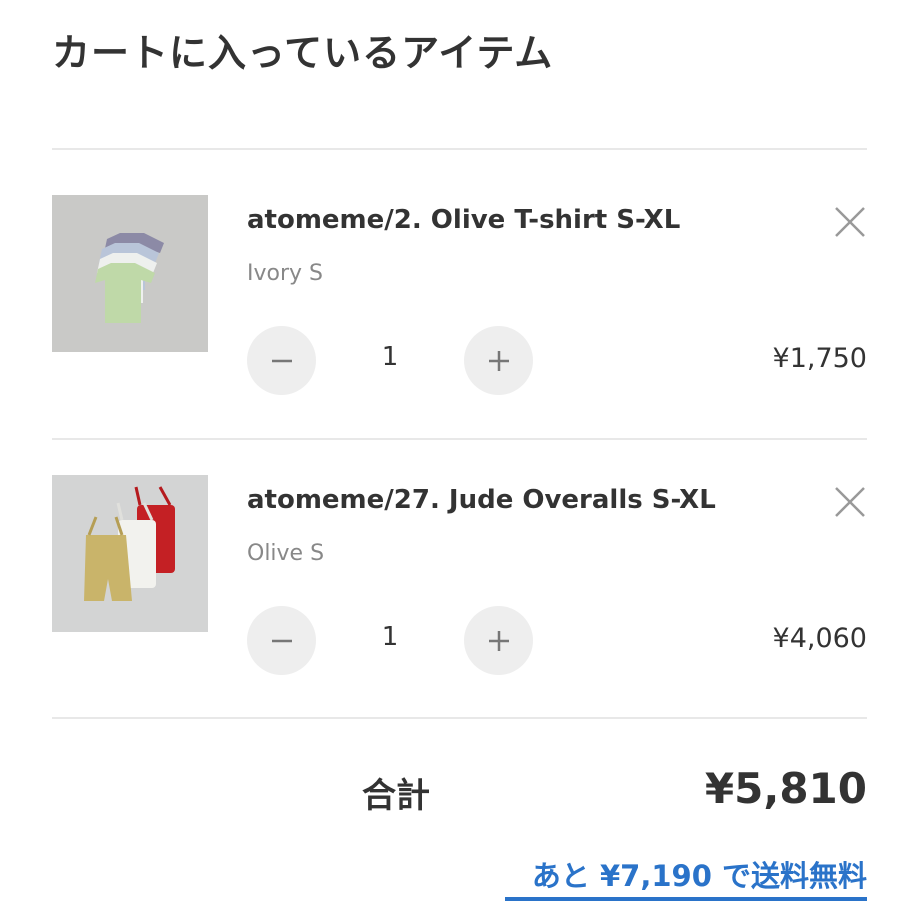 This screenshot has height=920, width=920. Describe the element at coordinates (396, 796) in the screenshot. I see `total-label: 合計` at that location.